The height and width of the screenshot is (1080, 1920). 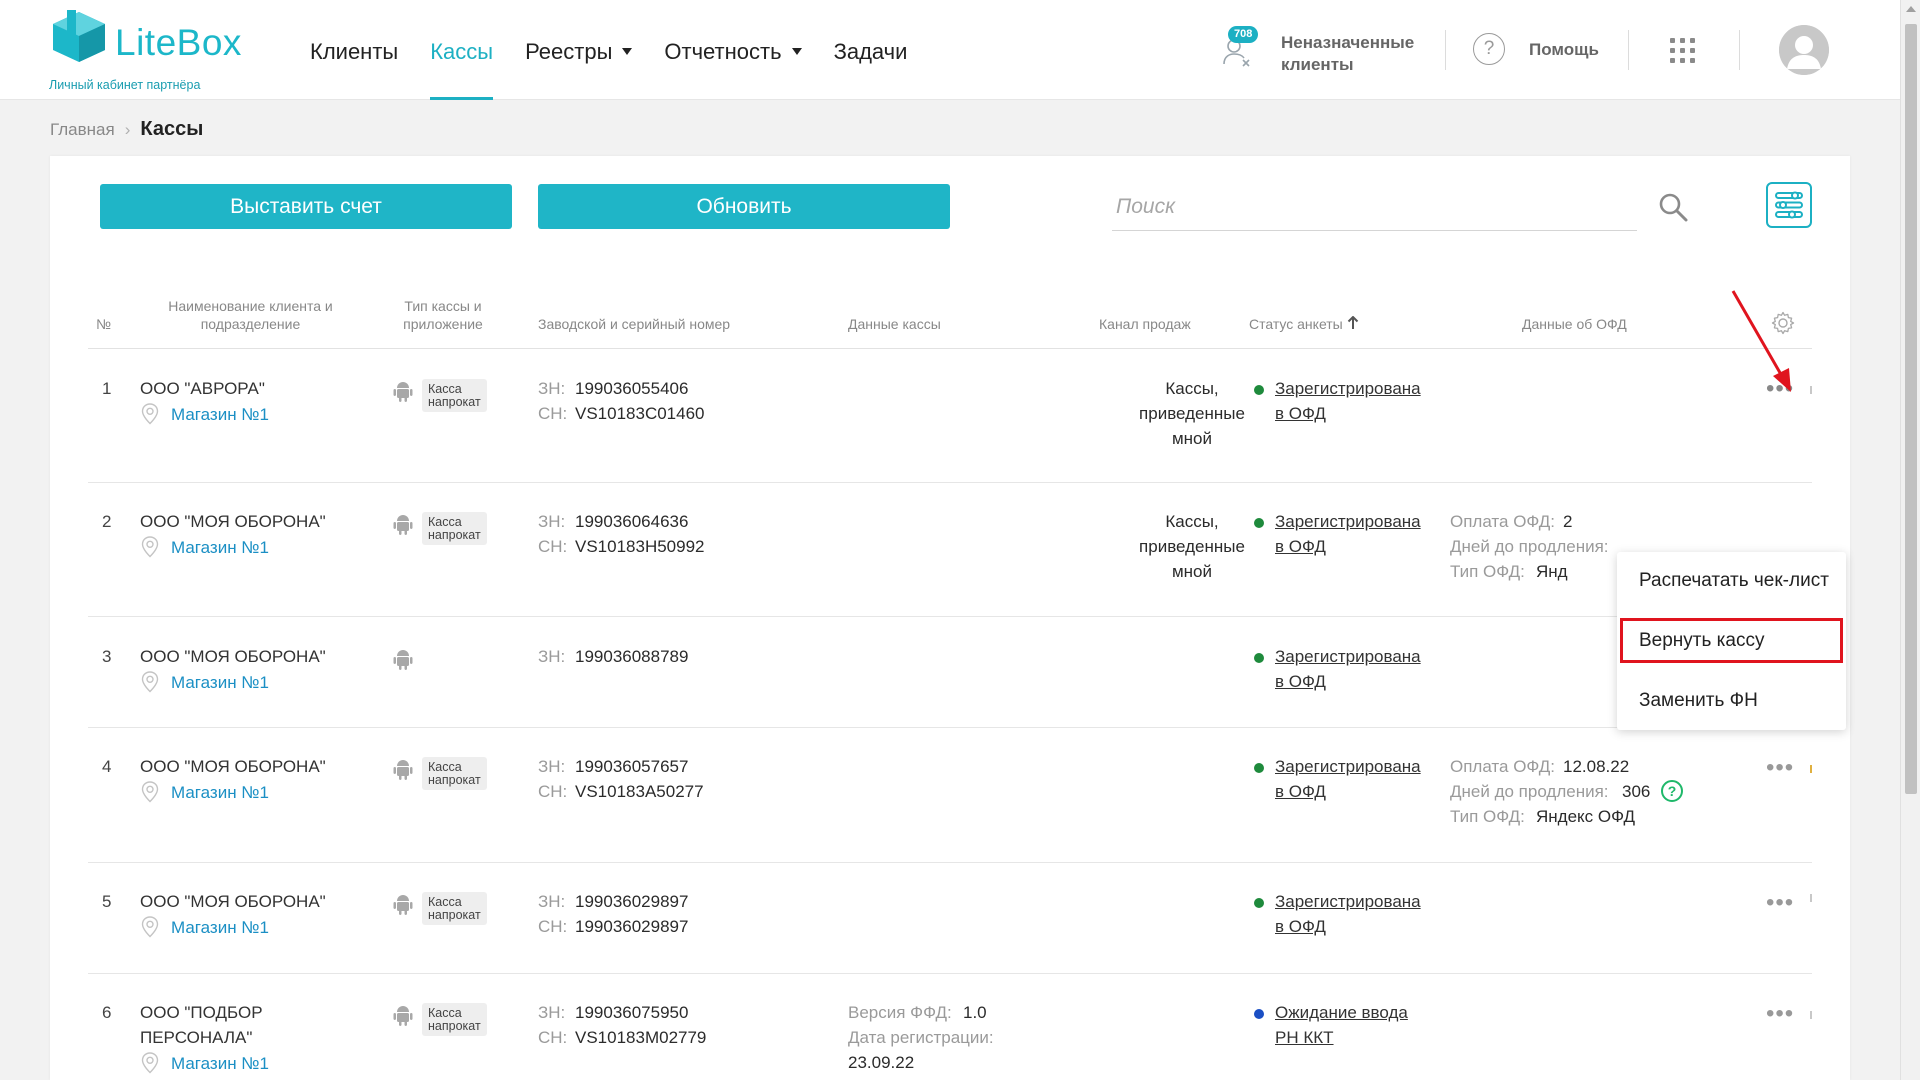 What do you see at coordinates (1348, 42) in the screenshot?
I see `unassigned-label-line1: Неназначенные` at bounding box center [1348, 42].